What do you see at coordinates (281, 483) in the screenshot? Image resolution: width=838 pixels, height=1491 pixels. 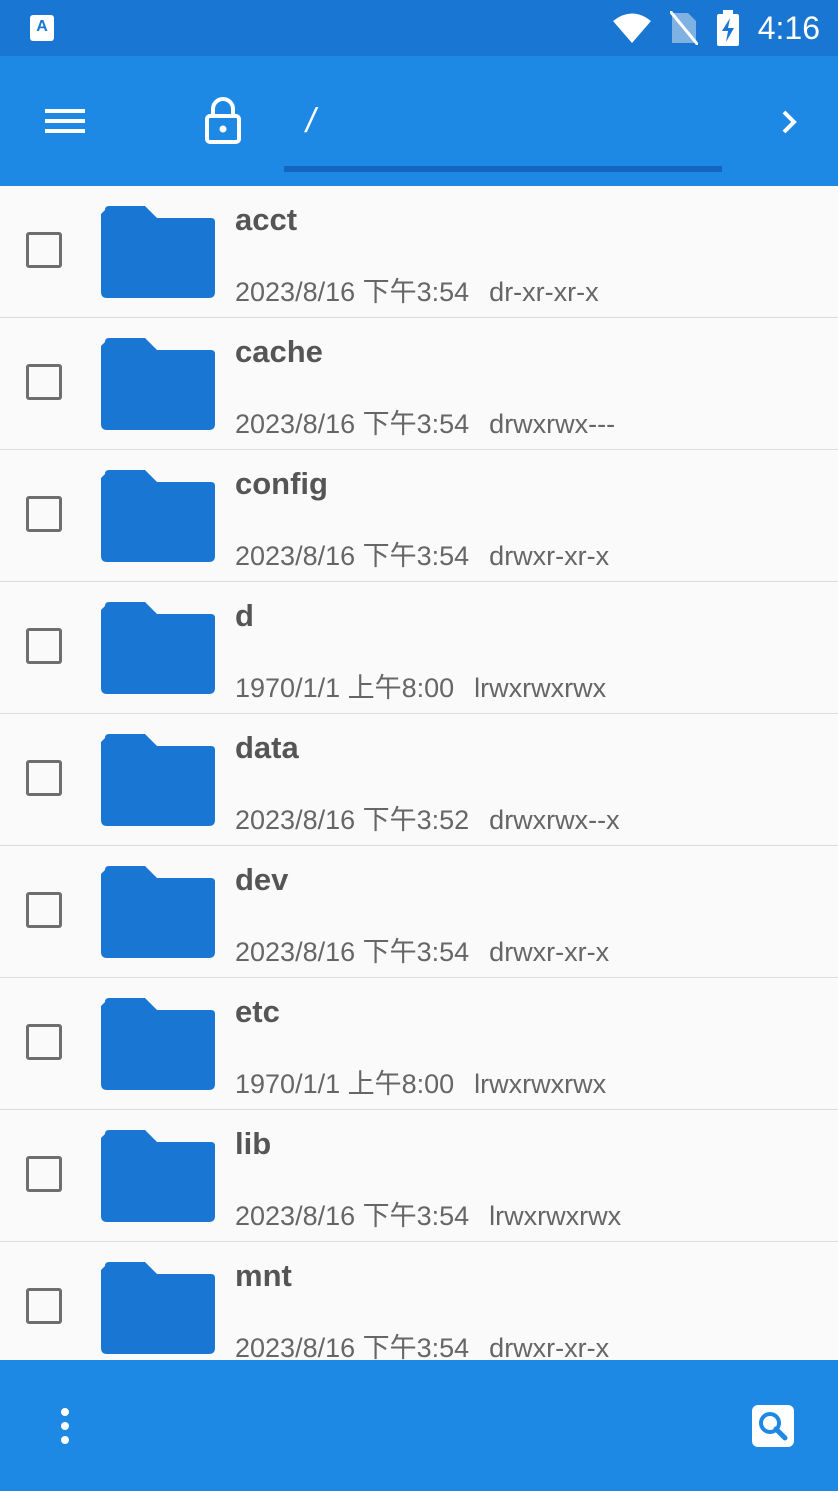 I see `file-name: config` at bounding box center [281, 483].